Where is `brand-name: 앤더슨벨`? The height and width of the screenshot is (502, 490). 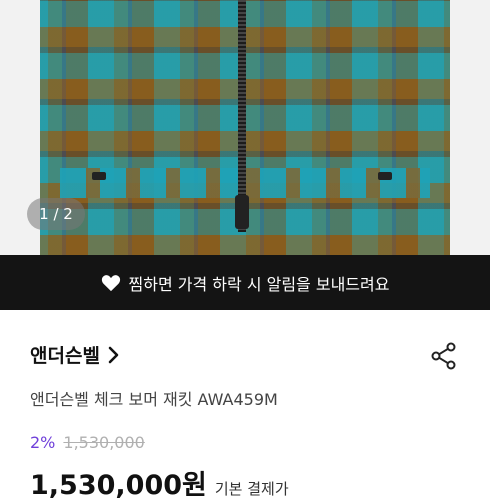
brand-name: 앤더슨벨 is located at coordinates (65, 356).